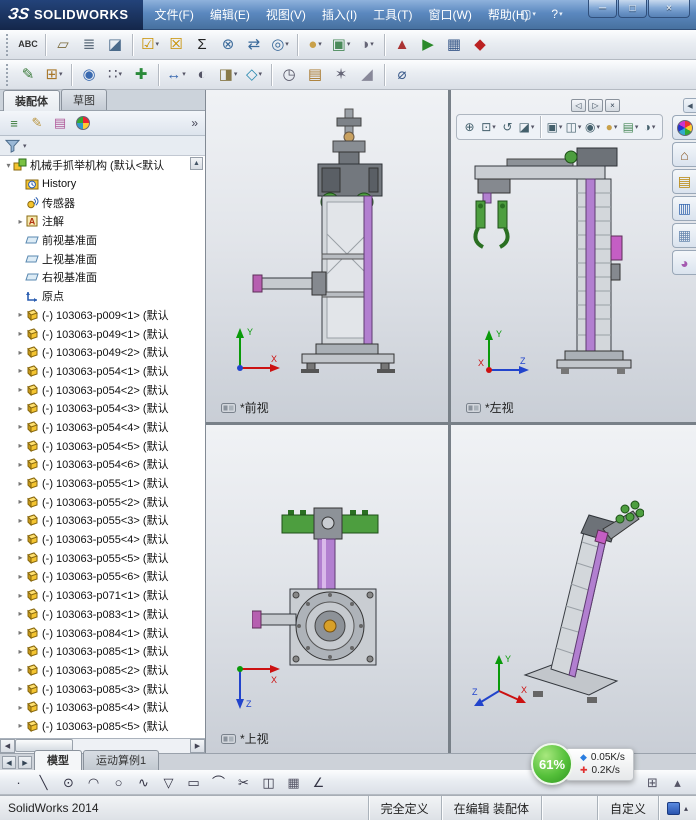 The height and width of the screenshot is (820, 696). Describe the element at coordinates (268, 782) in the screenshot. I see `sketch-mirror: ◫` at that location.